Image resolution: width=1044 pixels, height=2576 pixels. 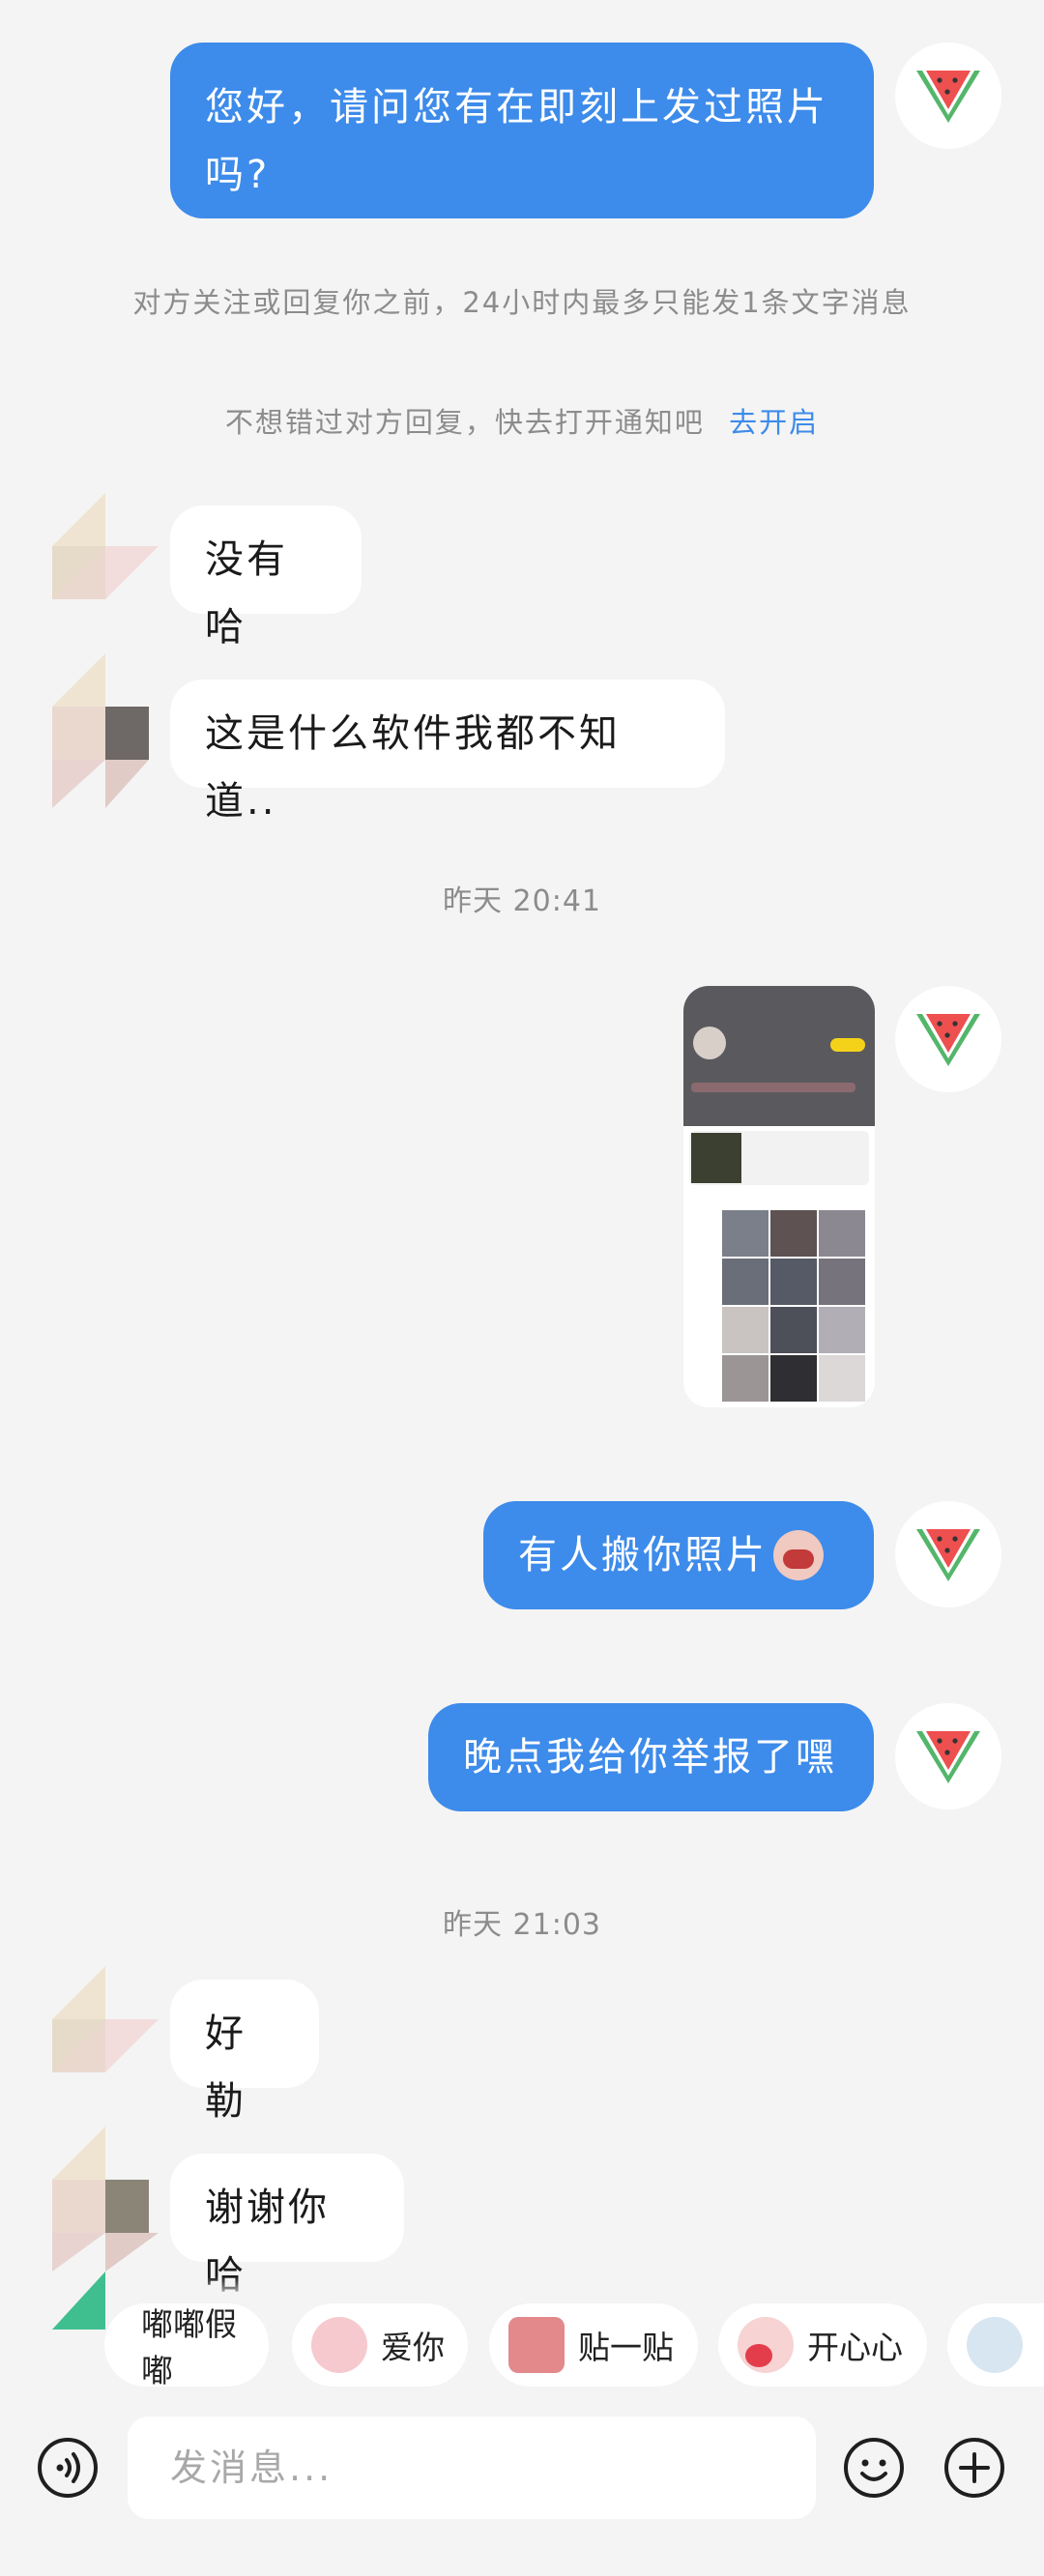 I want to click on incoming-message-bubble: 这是什么软件我都不知道.., so click(x=448, y=752).